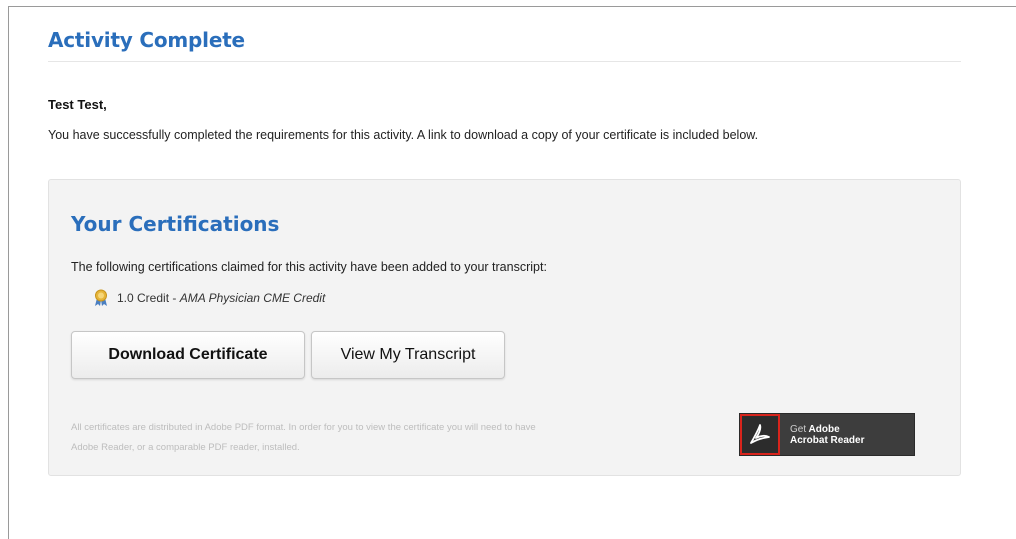 The width and height of the screenshot is (1016, 539). Describe the element at coordinates (798, 429) in the screenshot. I see `adobe-badge-get: Get` at that location.